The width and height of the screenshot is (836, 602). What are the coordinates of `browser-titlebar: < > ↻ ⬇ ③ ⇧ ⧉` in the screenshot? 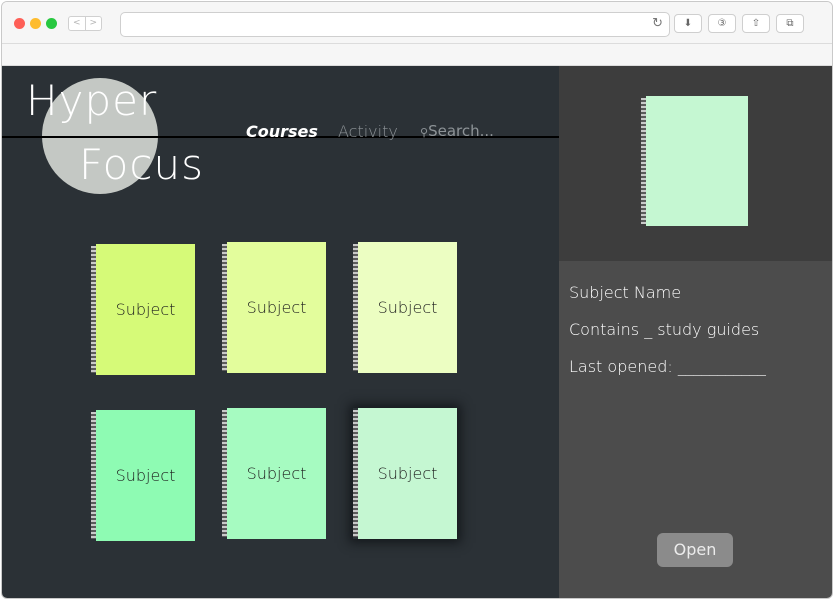 It's located at (417, 23).